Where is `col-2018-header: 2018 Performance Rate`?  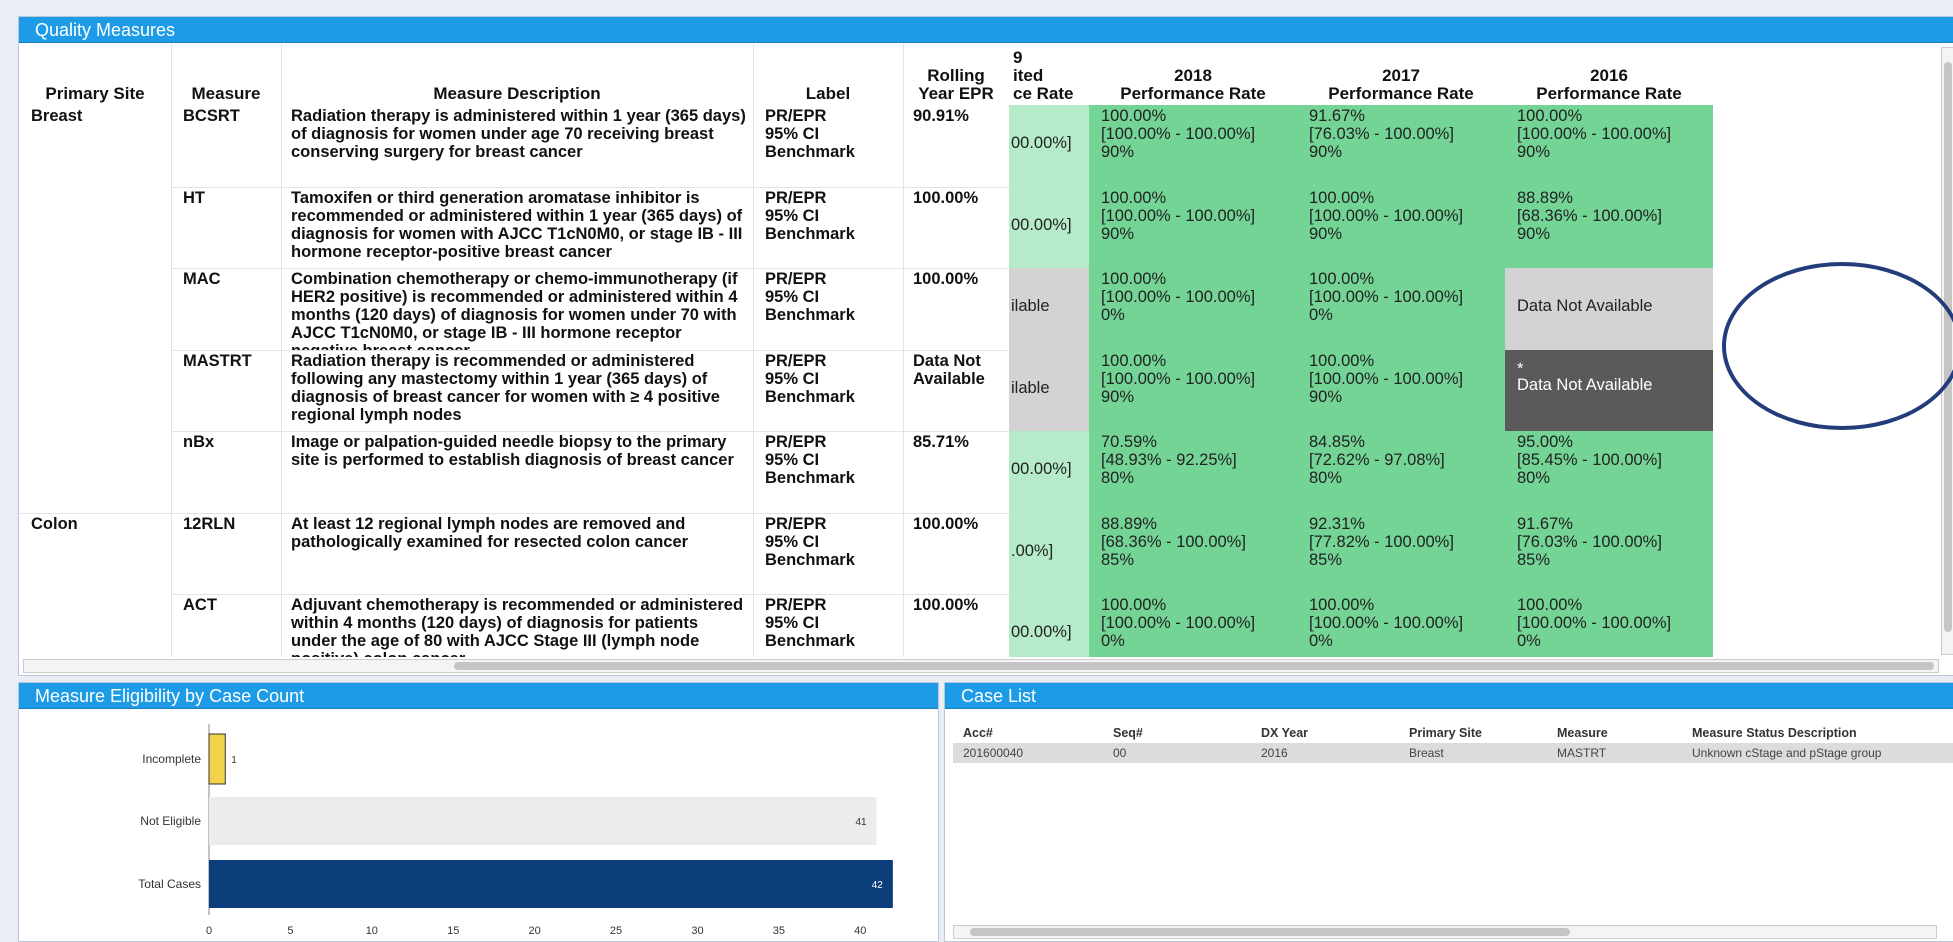 col-2018-header: 2018 Performance Rate is located at coordinates (1193, 75).